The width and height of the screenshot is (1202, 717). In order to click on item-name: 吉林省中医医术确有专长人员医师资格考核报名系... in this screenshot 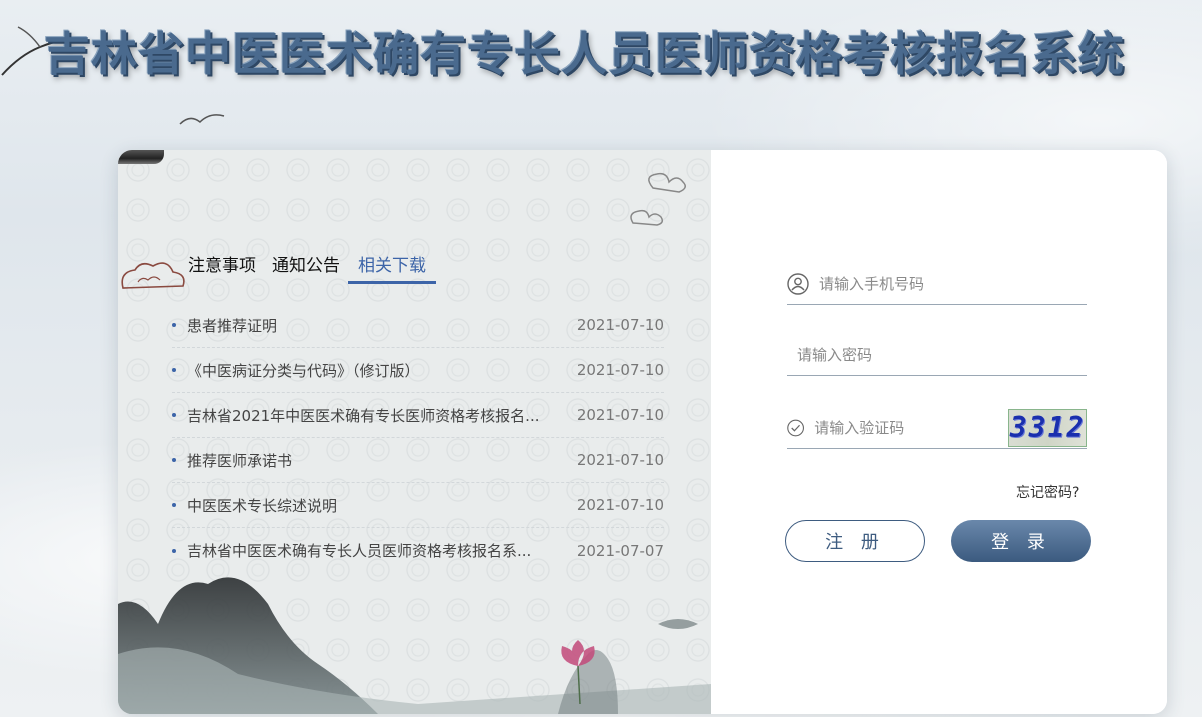, I will do `click(359, 550)`.